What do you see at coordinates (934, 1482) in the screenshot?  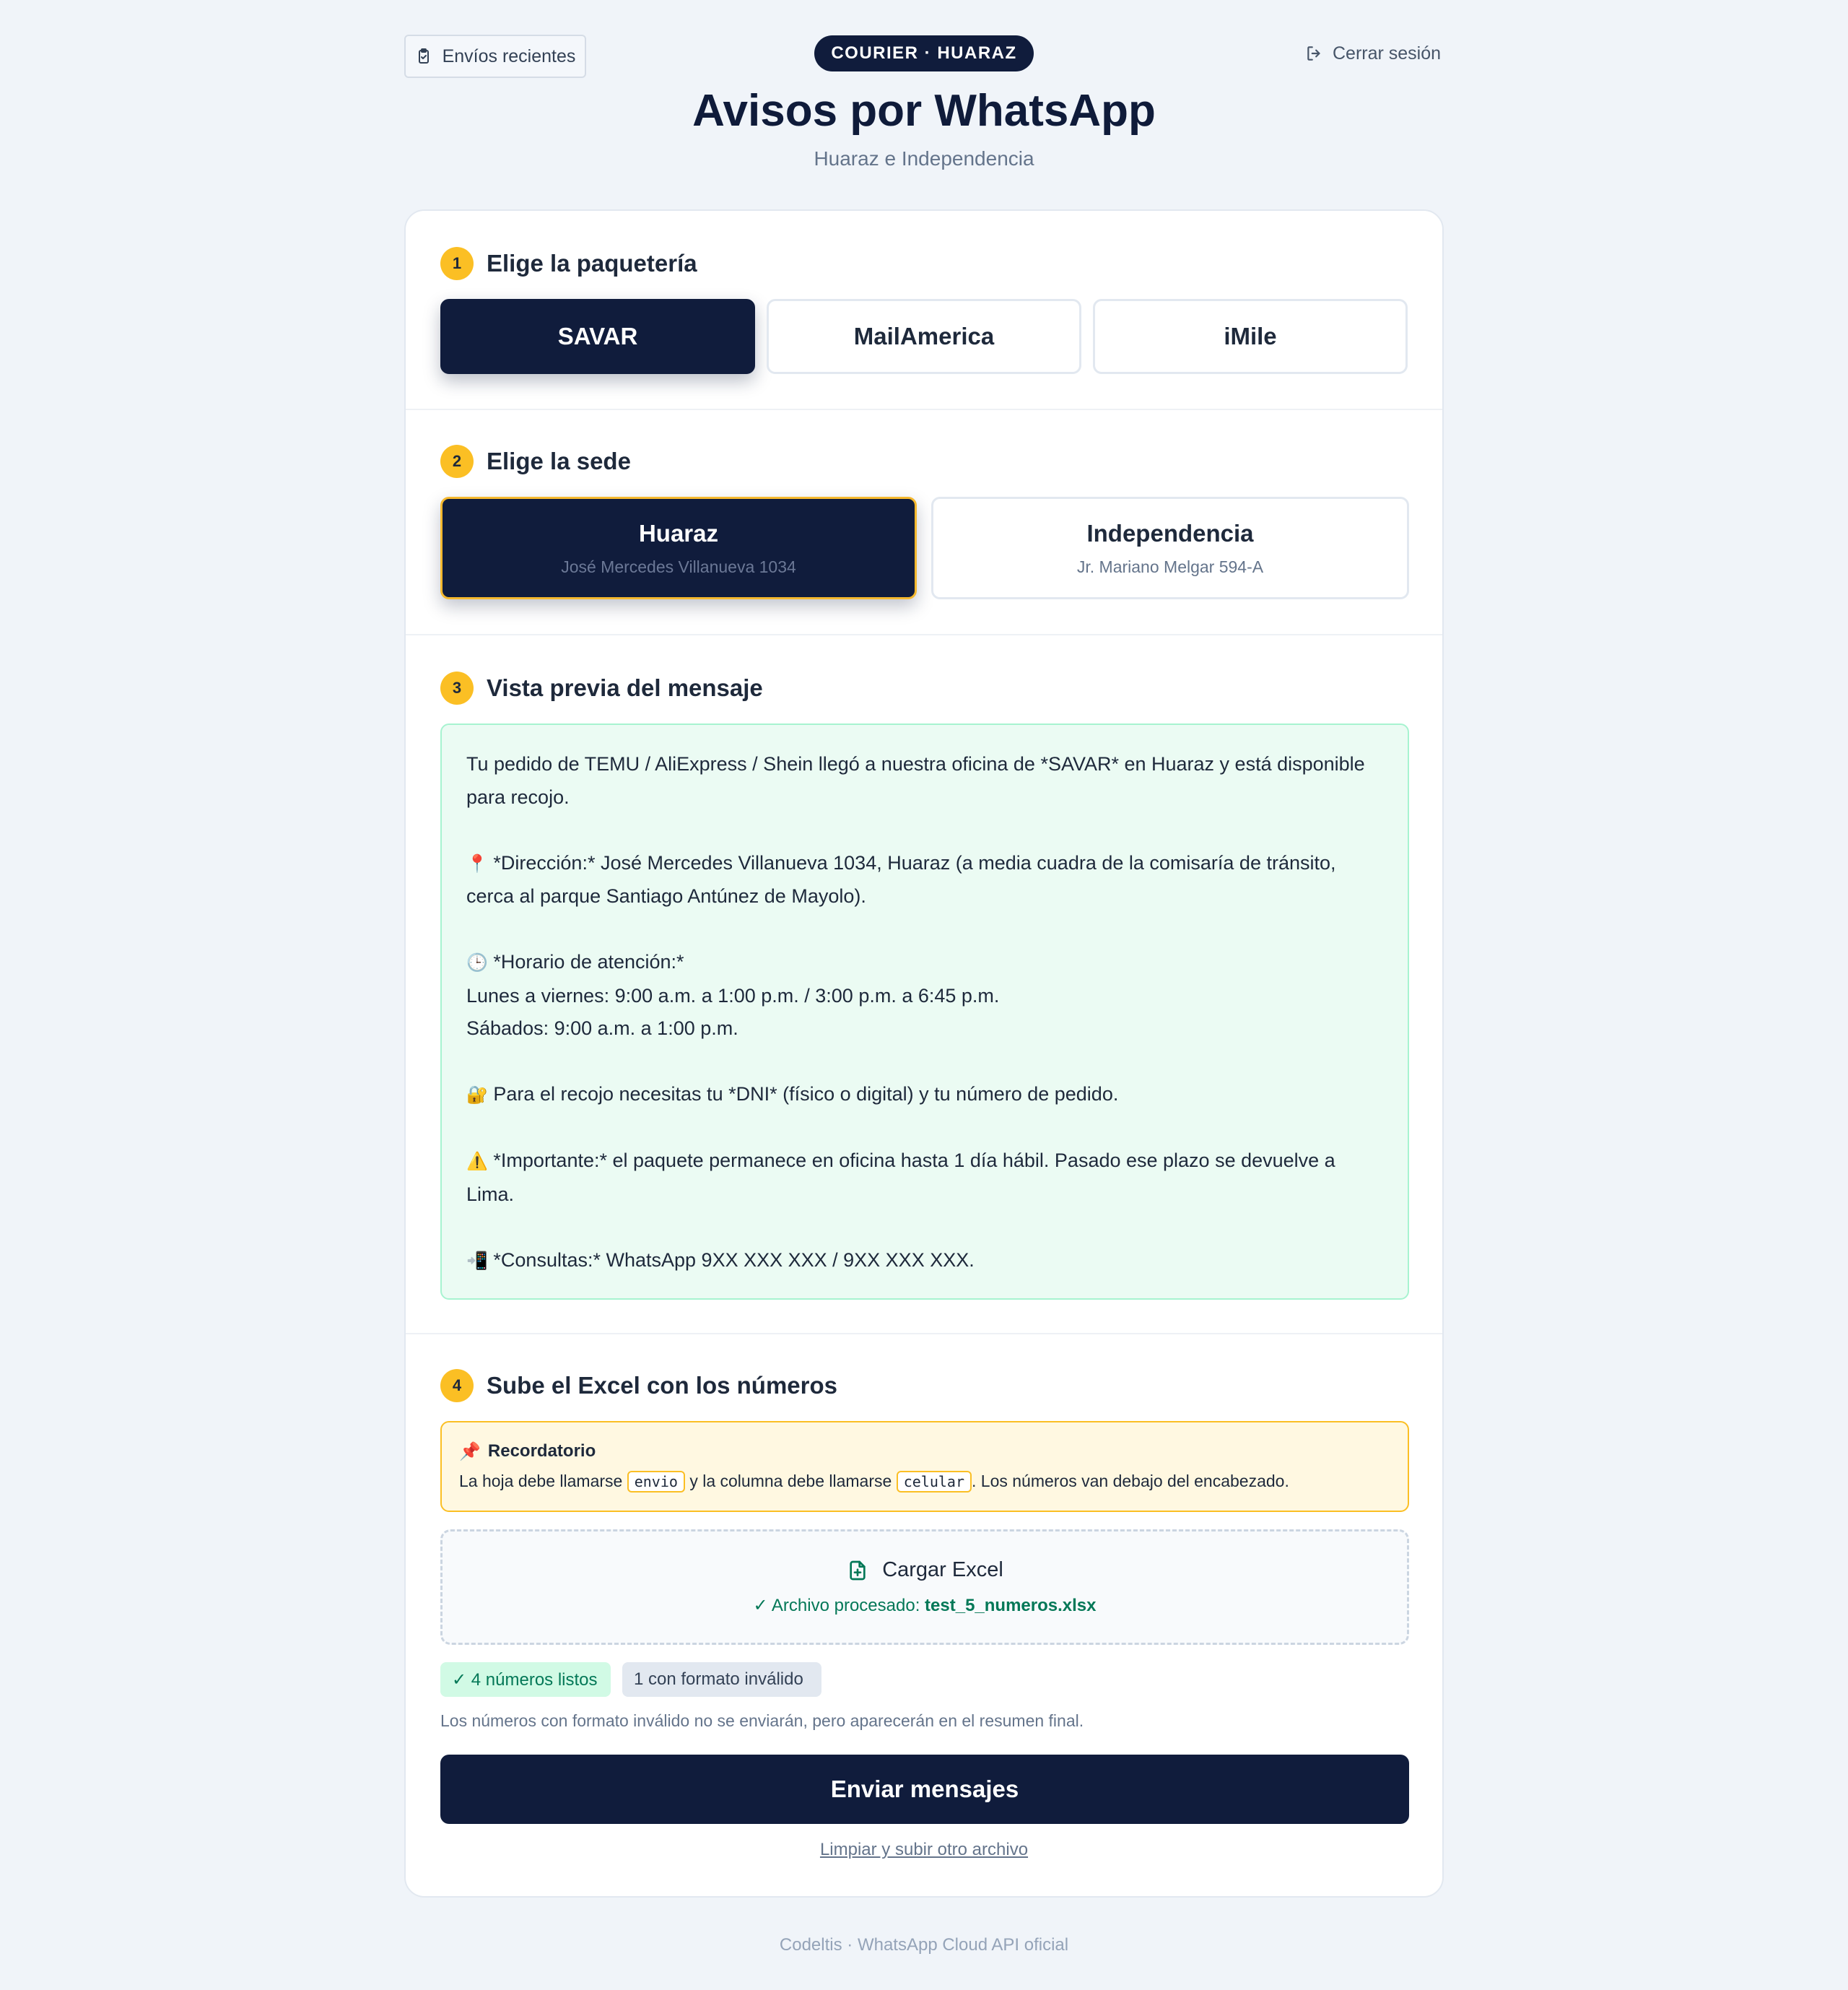 I see `column-name-code: celular` at bounding box center [934, 1482].